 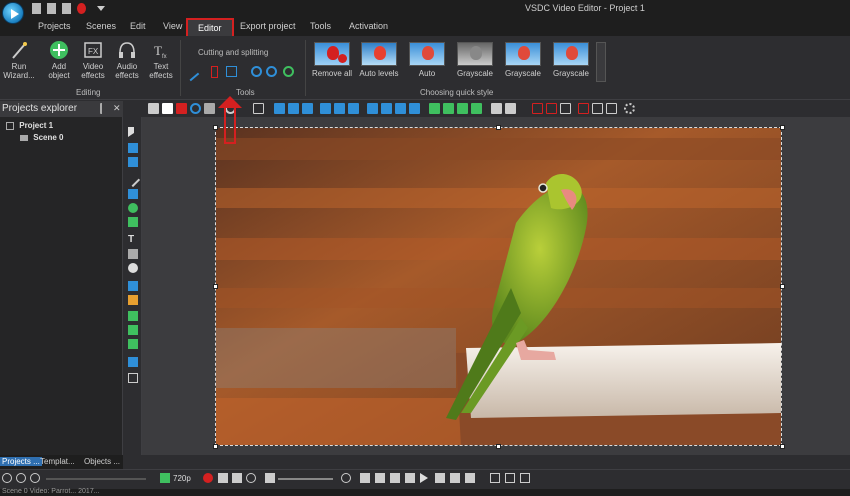 I want to click on rect-icon, so click(x=565, y=108).